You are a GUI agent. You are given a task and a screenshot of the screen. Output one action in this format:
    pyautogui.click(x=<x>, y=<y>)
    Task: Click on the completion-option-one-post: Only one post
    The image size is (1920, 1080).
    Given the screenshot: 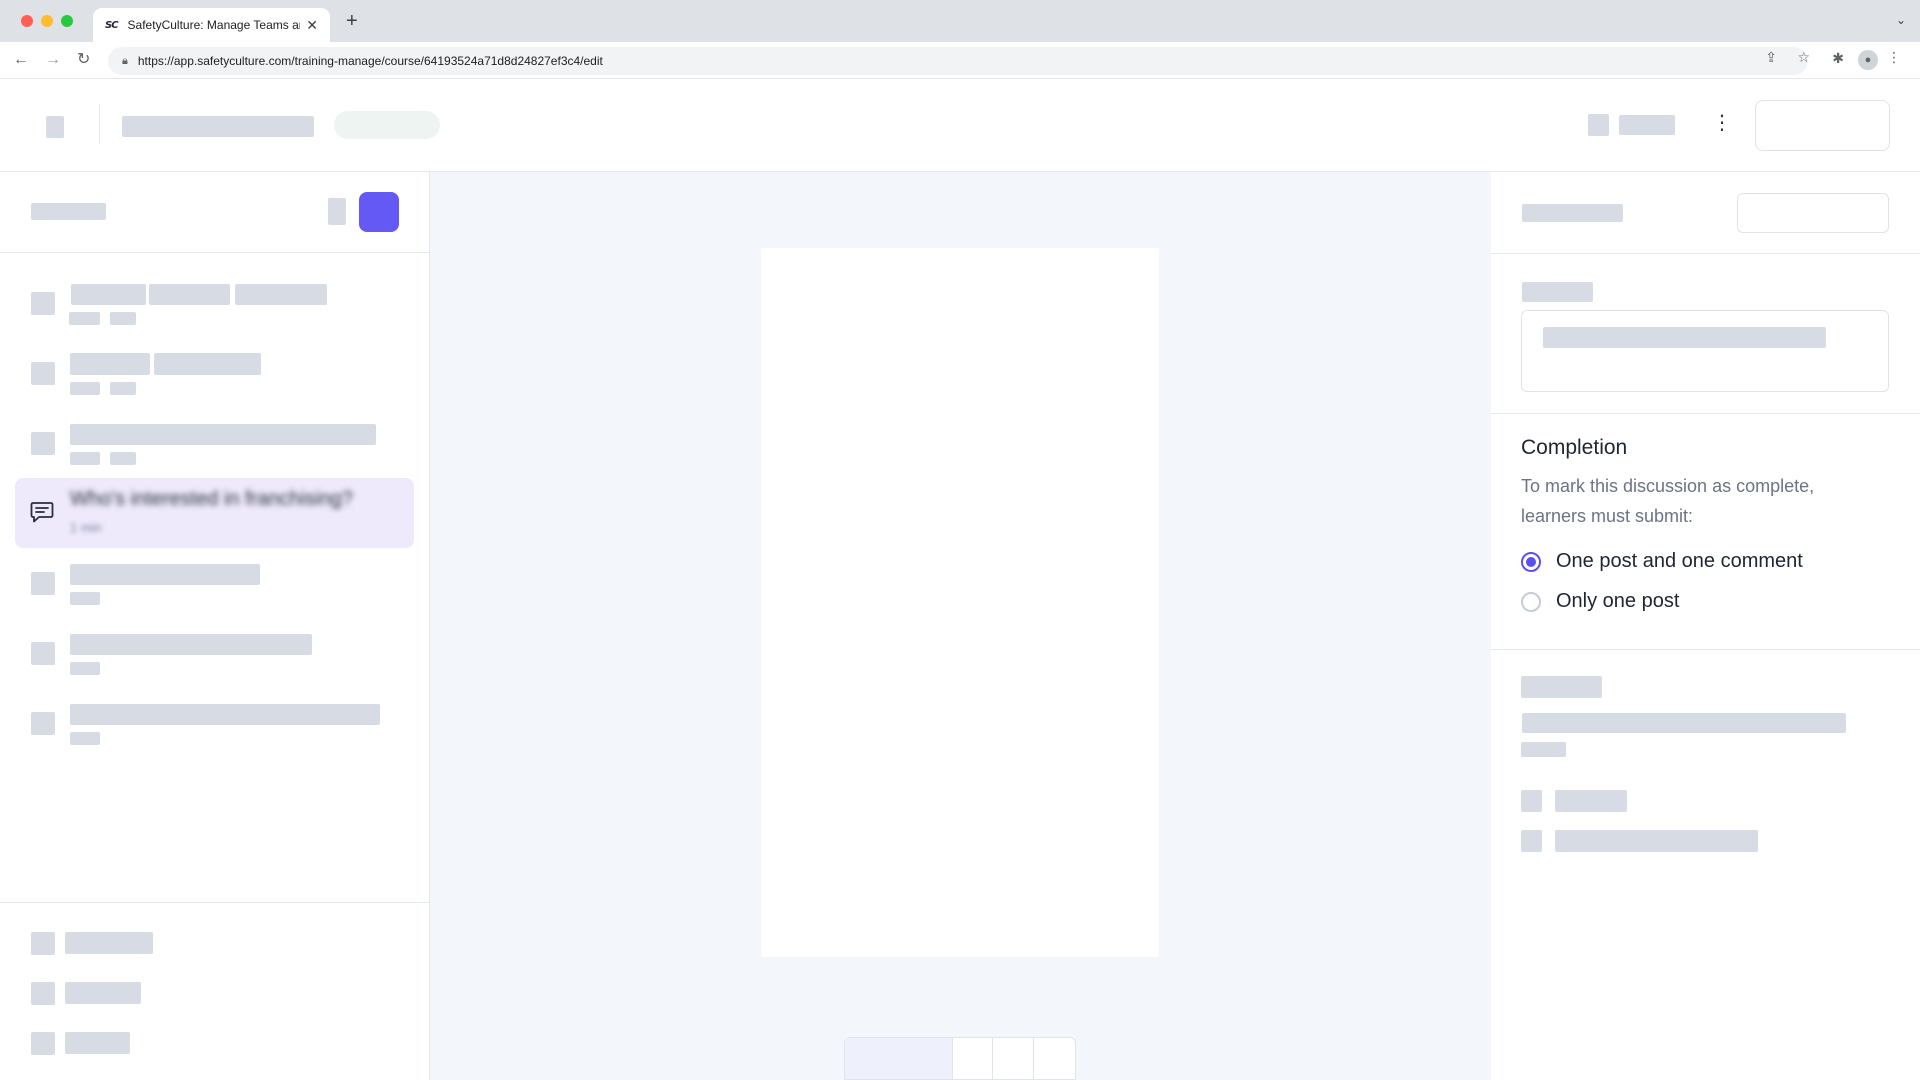 What is the action you would take?
    pyautogui.click(x=1600, y=601)
    